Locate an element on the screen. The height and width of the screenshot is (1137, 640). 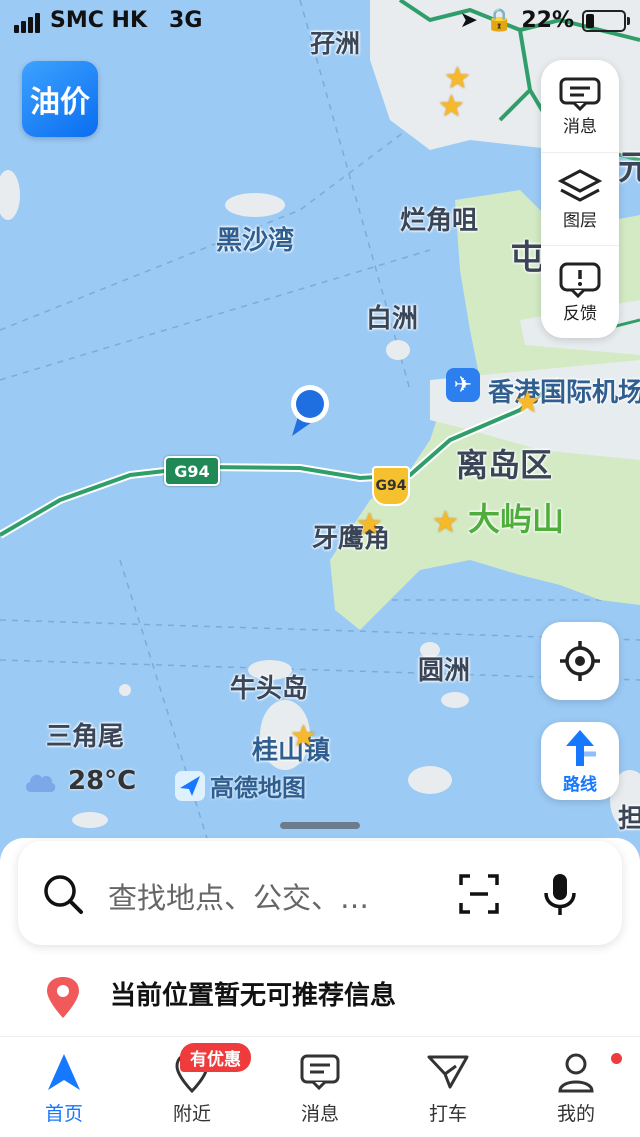
messages-label: 消息 is located at coordinates (580, 126).